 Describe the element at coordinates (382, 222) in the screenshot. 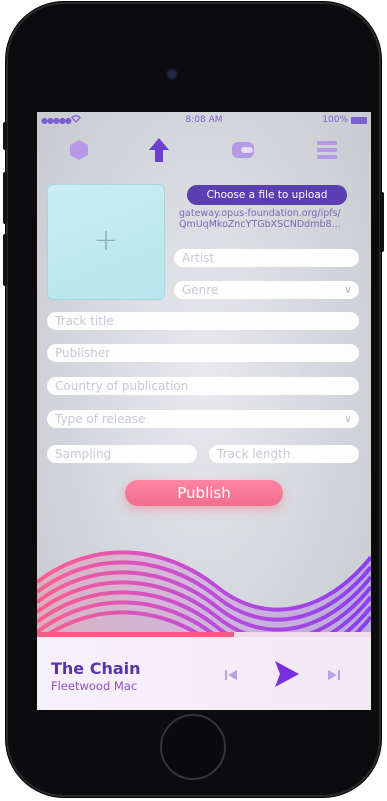

I see `power-button` at that location.